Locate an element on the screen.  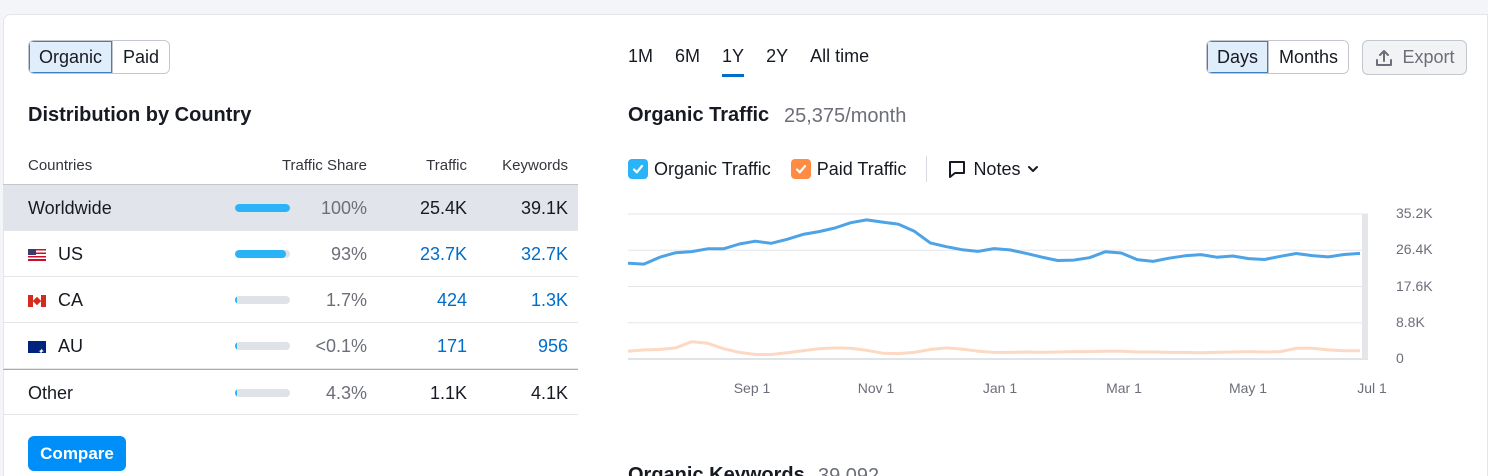
keywords-link: 32.7K is located at coordinates (544, 254).